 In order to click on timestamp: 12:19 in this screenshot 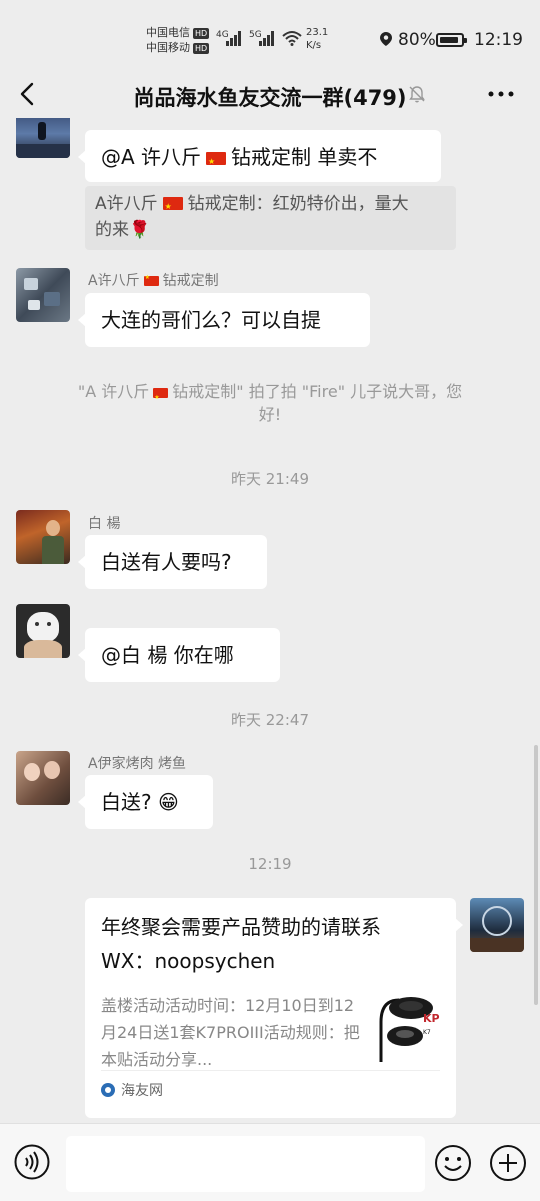, I will do `click(270, 864)`.